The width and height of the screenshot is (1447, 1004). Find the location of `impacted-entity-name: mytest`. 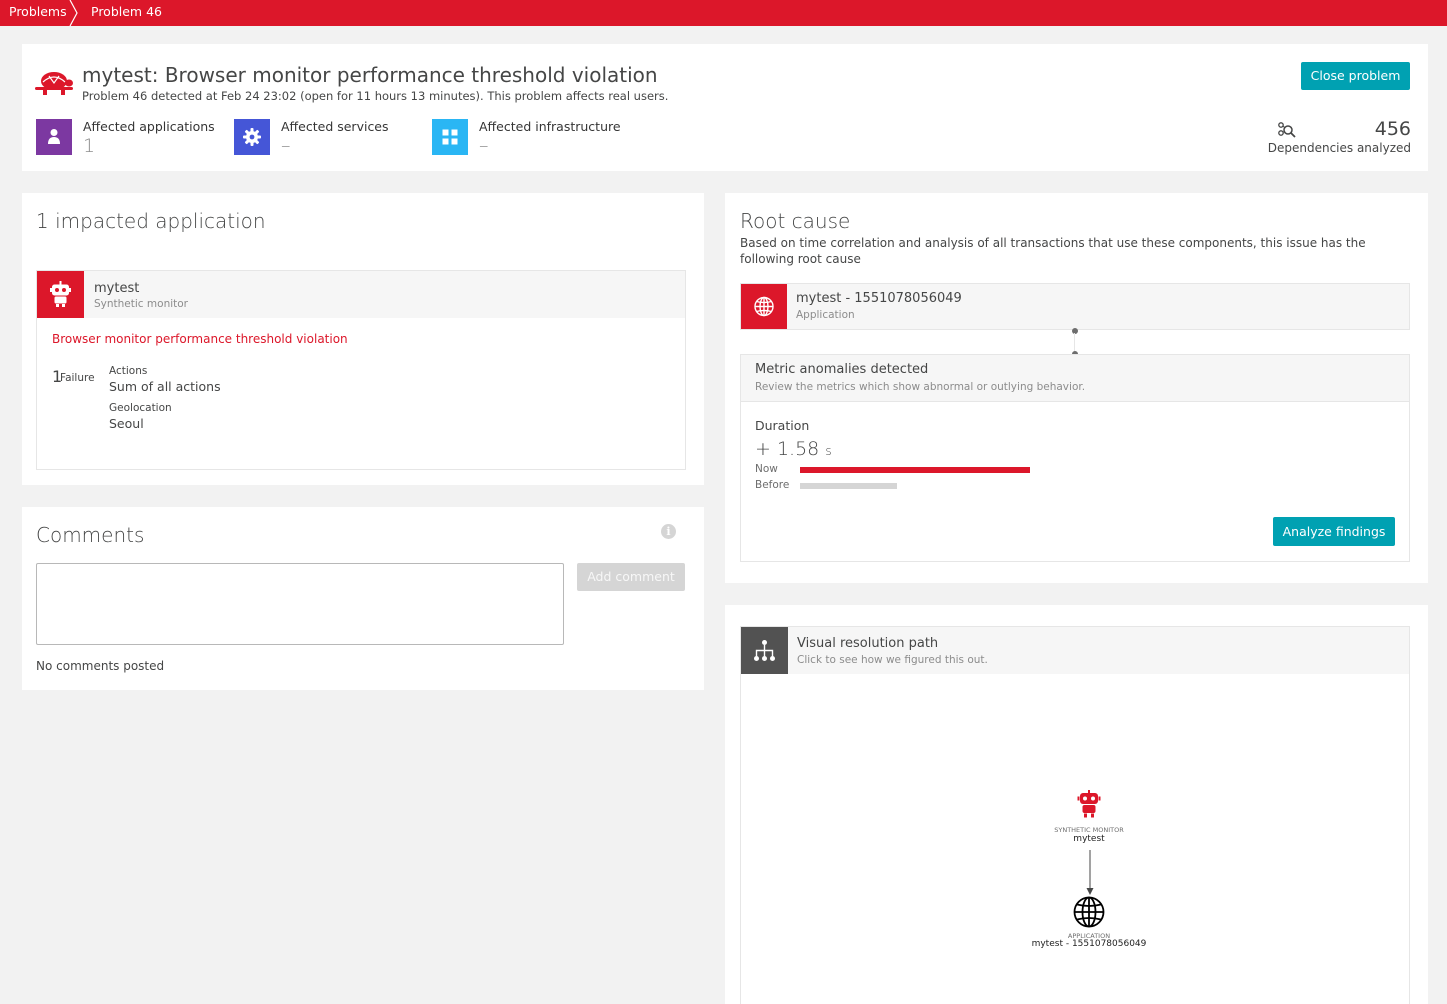

impacted-entity-name: mytest is located at coordinates (116, 288).